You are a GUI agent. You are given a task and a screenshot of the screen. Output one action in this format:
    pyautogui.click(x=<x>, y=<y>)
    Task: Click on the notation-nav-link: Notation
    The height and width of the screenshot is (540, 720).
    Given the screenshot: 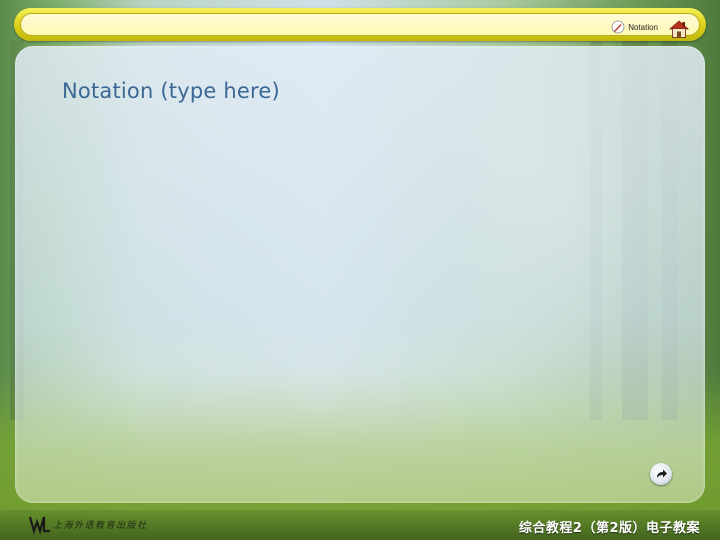 What is the action you would take?
    pyautogui.click(x=634, y=27)
    